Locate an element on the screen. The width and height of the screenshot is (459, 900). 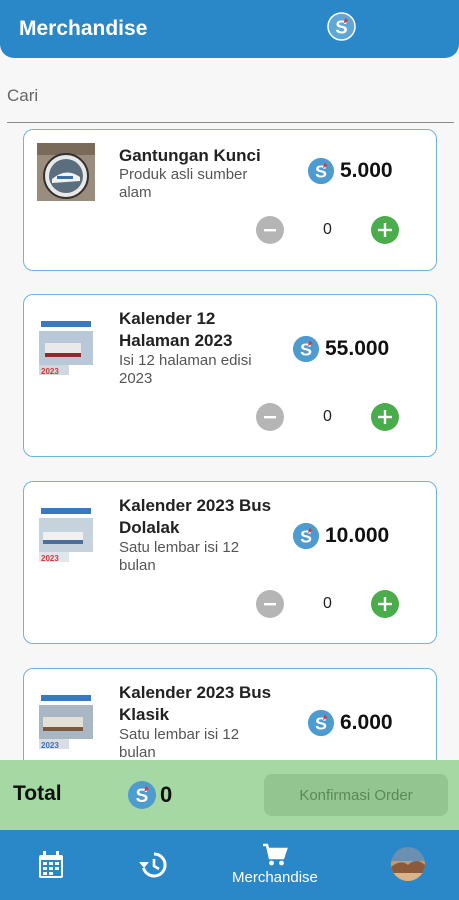
confirm-order-button: Konfirmasi Order is located at coordinates (356, 795).